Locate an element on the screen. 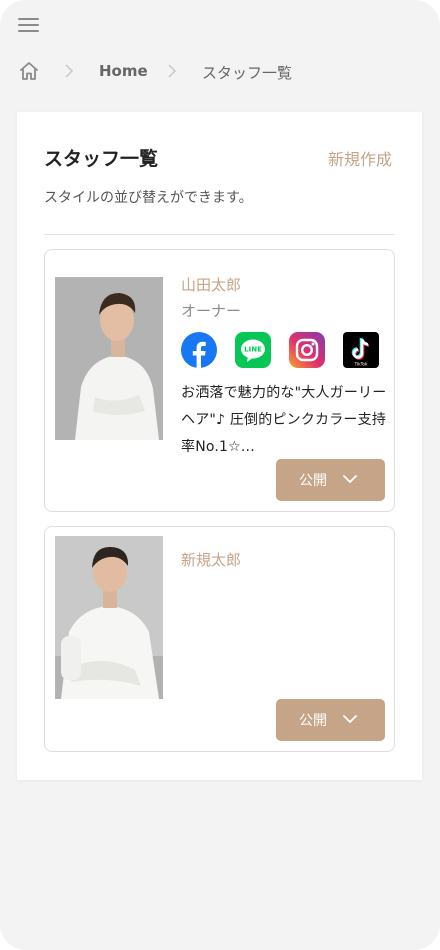 This screenshot has height=950, width=440. svg-text: LINE is located at coordinates (253, 350).